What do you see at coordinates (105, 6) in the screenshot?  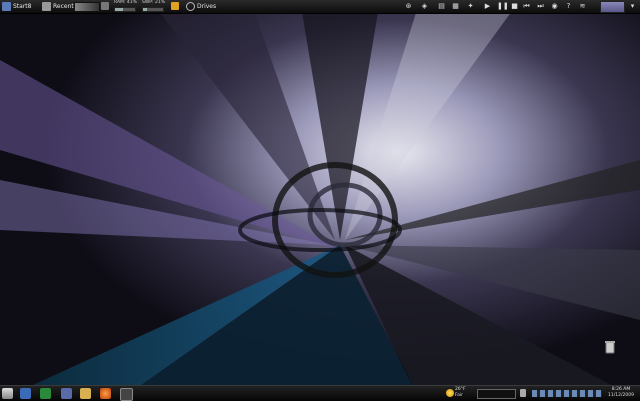 I see `monitor-icon` at bounding box center [105, 6].